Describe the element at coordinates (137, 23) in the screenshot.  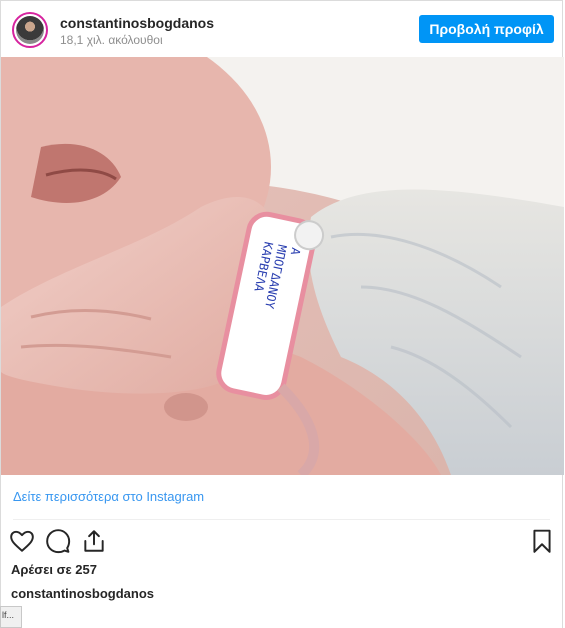
I see `username: constantinosbogdanos` at that location.